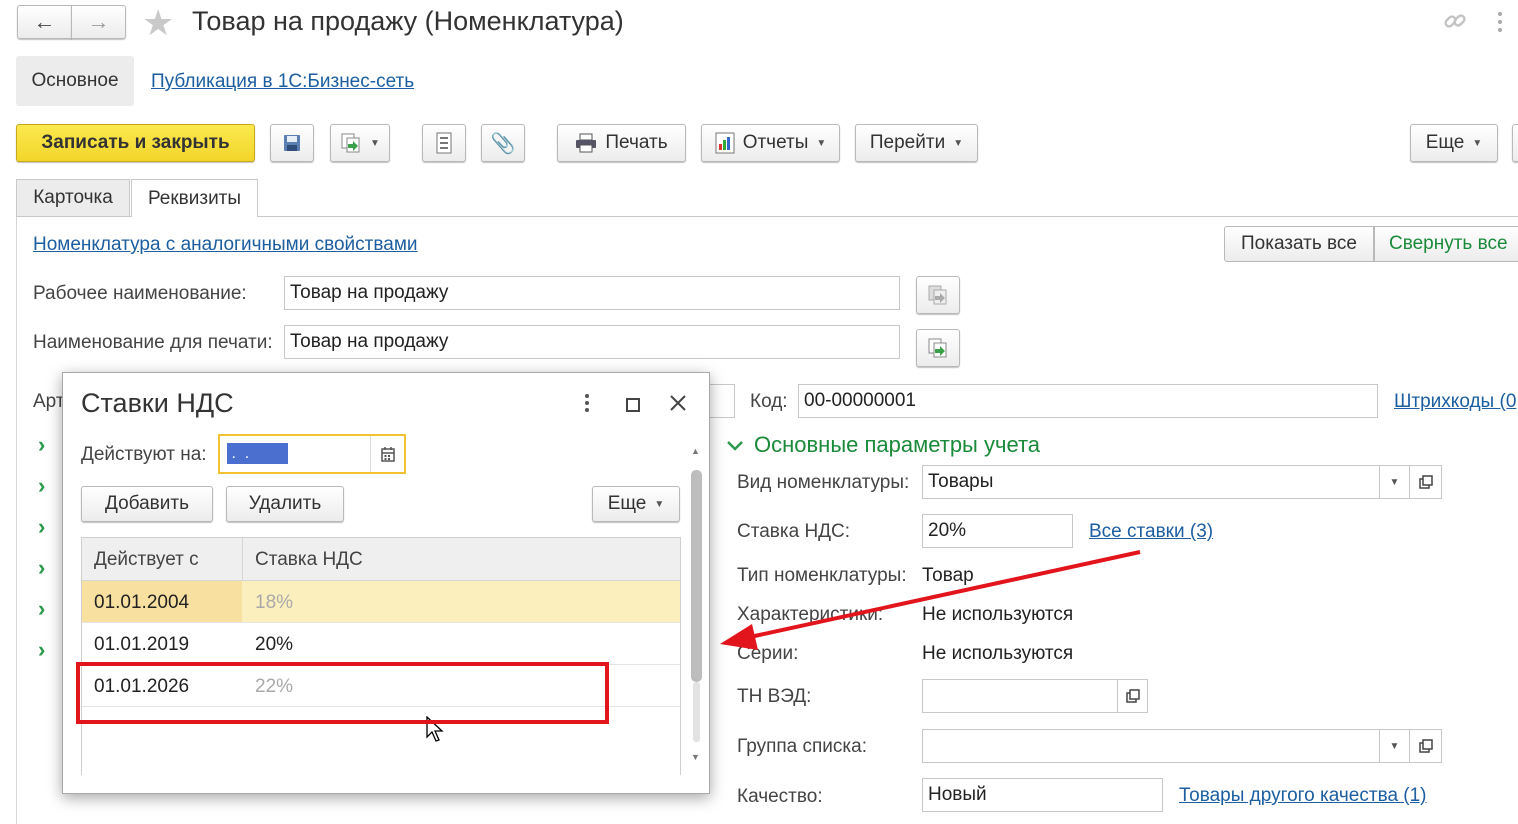 This screenshot has width=1518, height=824. What do you see at coordinates (1088, 401) in the screenshot?
I see `code-input: 00-00000001` at bounding box center [1088, 401].